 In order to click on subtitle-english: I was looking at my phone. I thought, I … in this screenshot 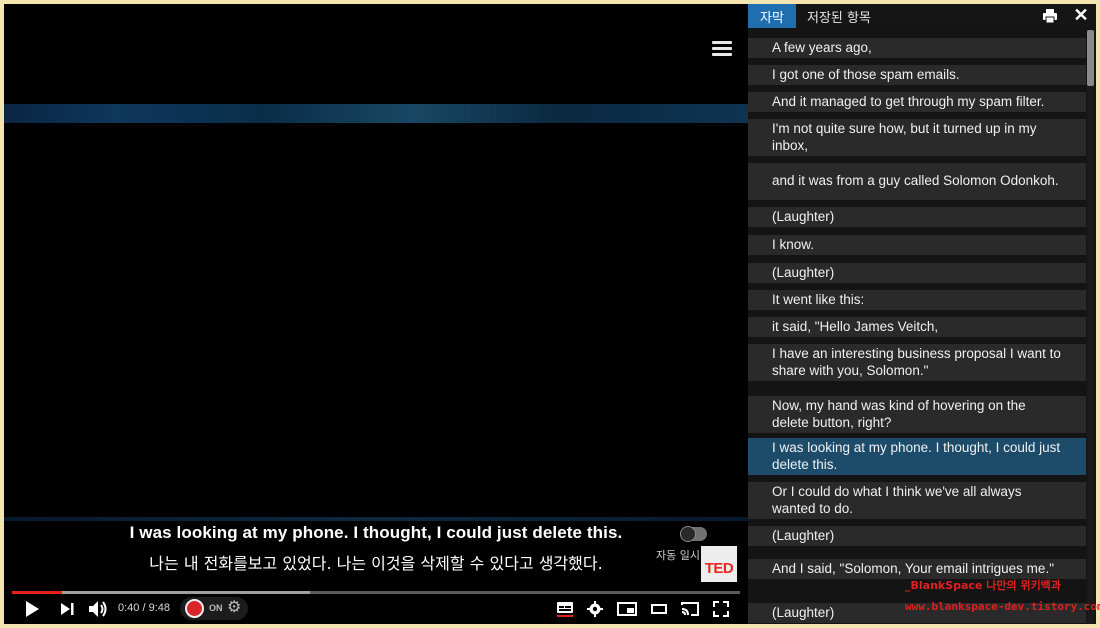, I will do `click(376, 532)`.